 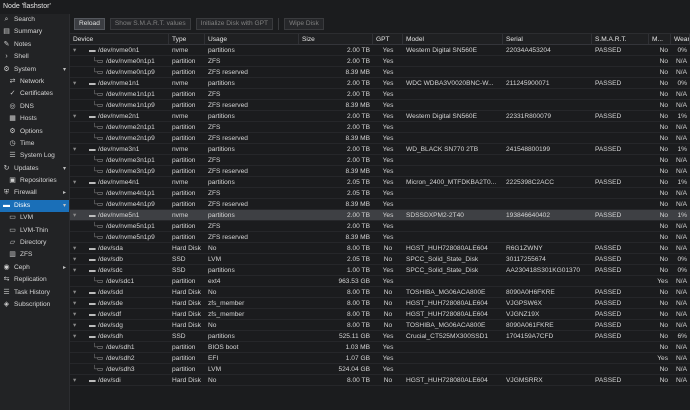 I want to click on sidebar-item-ceph: ◉ Ceph ▸, so click(x=34, y=268).